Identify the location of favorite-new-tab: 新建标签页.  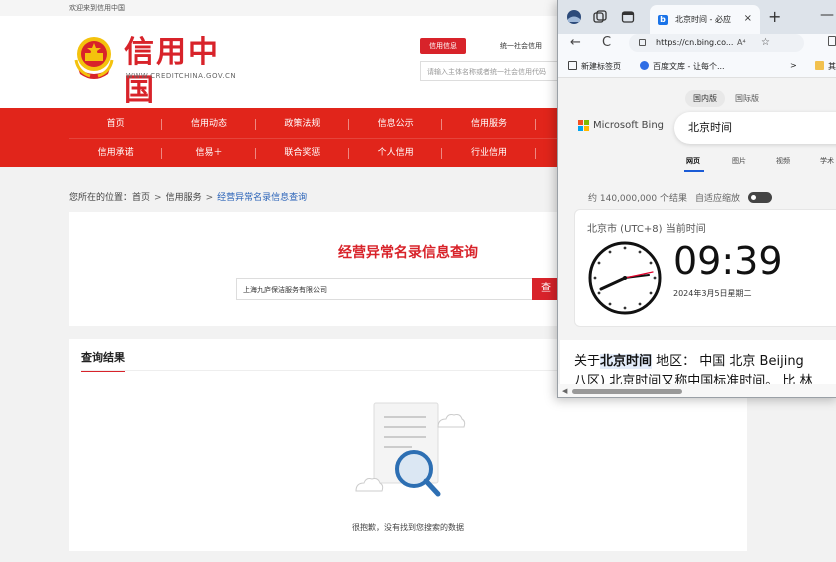
(594, 66).